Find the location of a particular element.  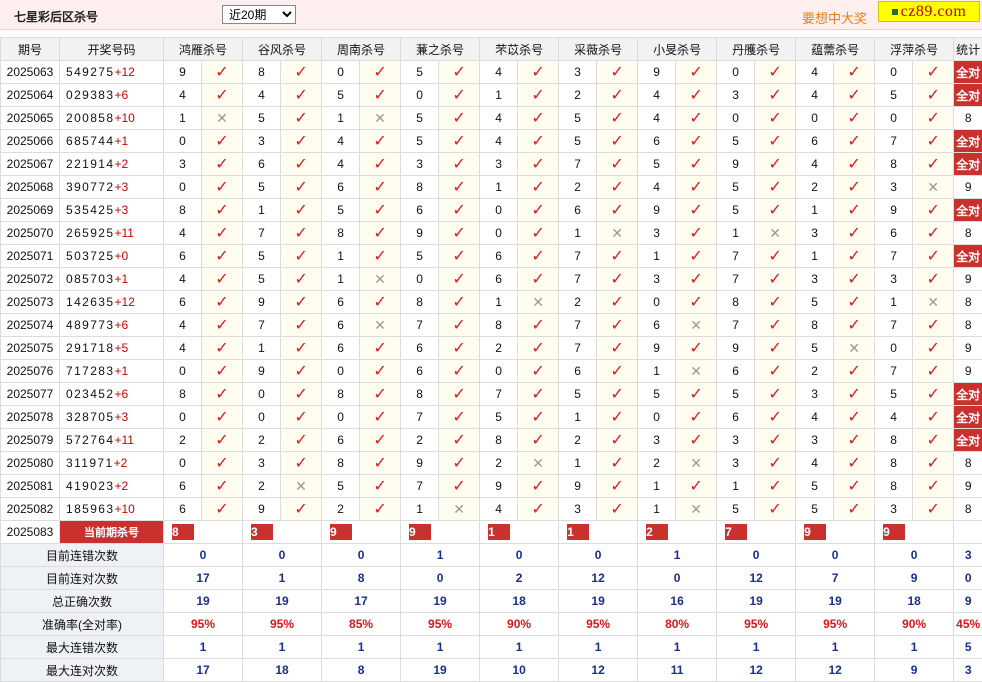

stat-value: 16 is located at coordinates (677, 601).